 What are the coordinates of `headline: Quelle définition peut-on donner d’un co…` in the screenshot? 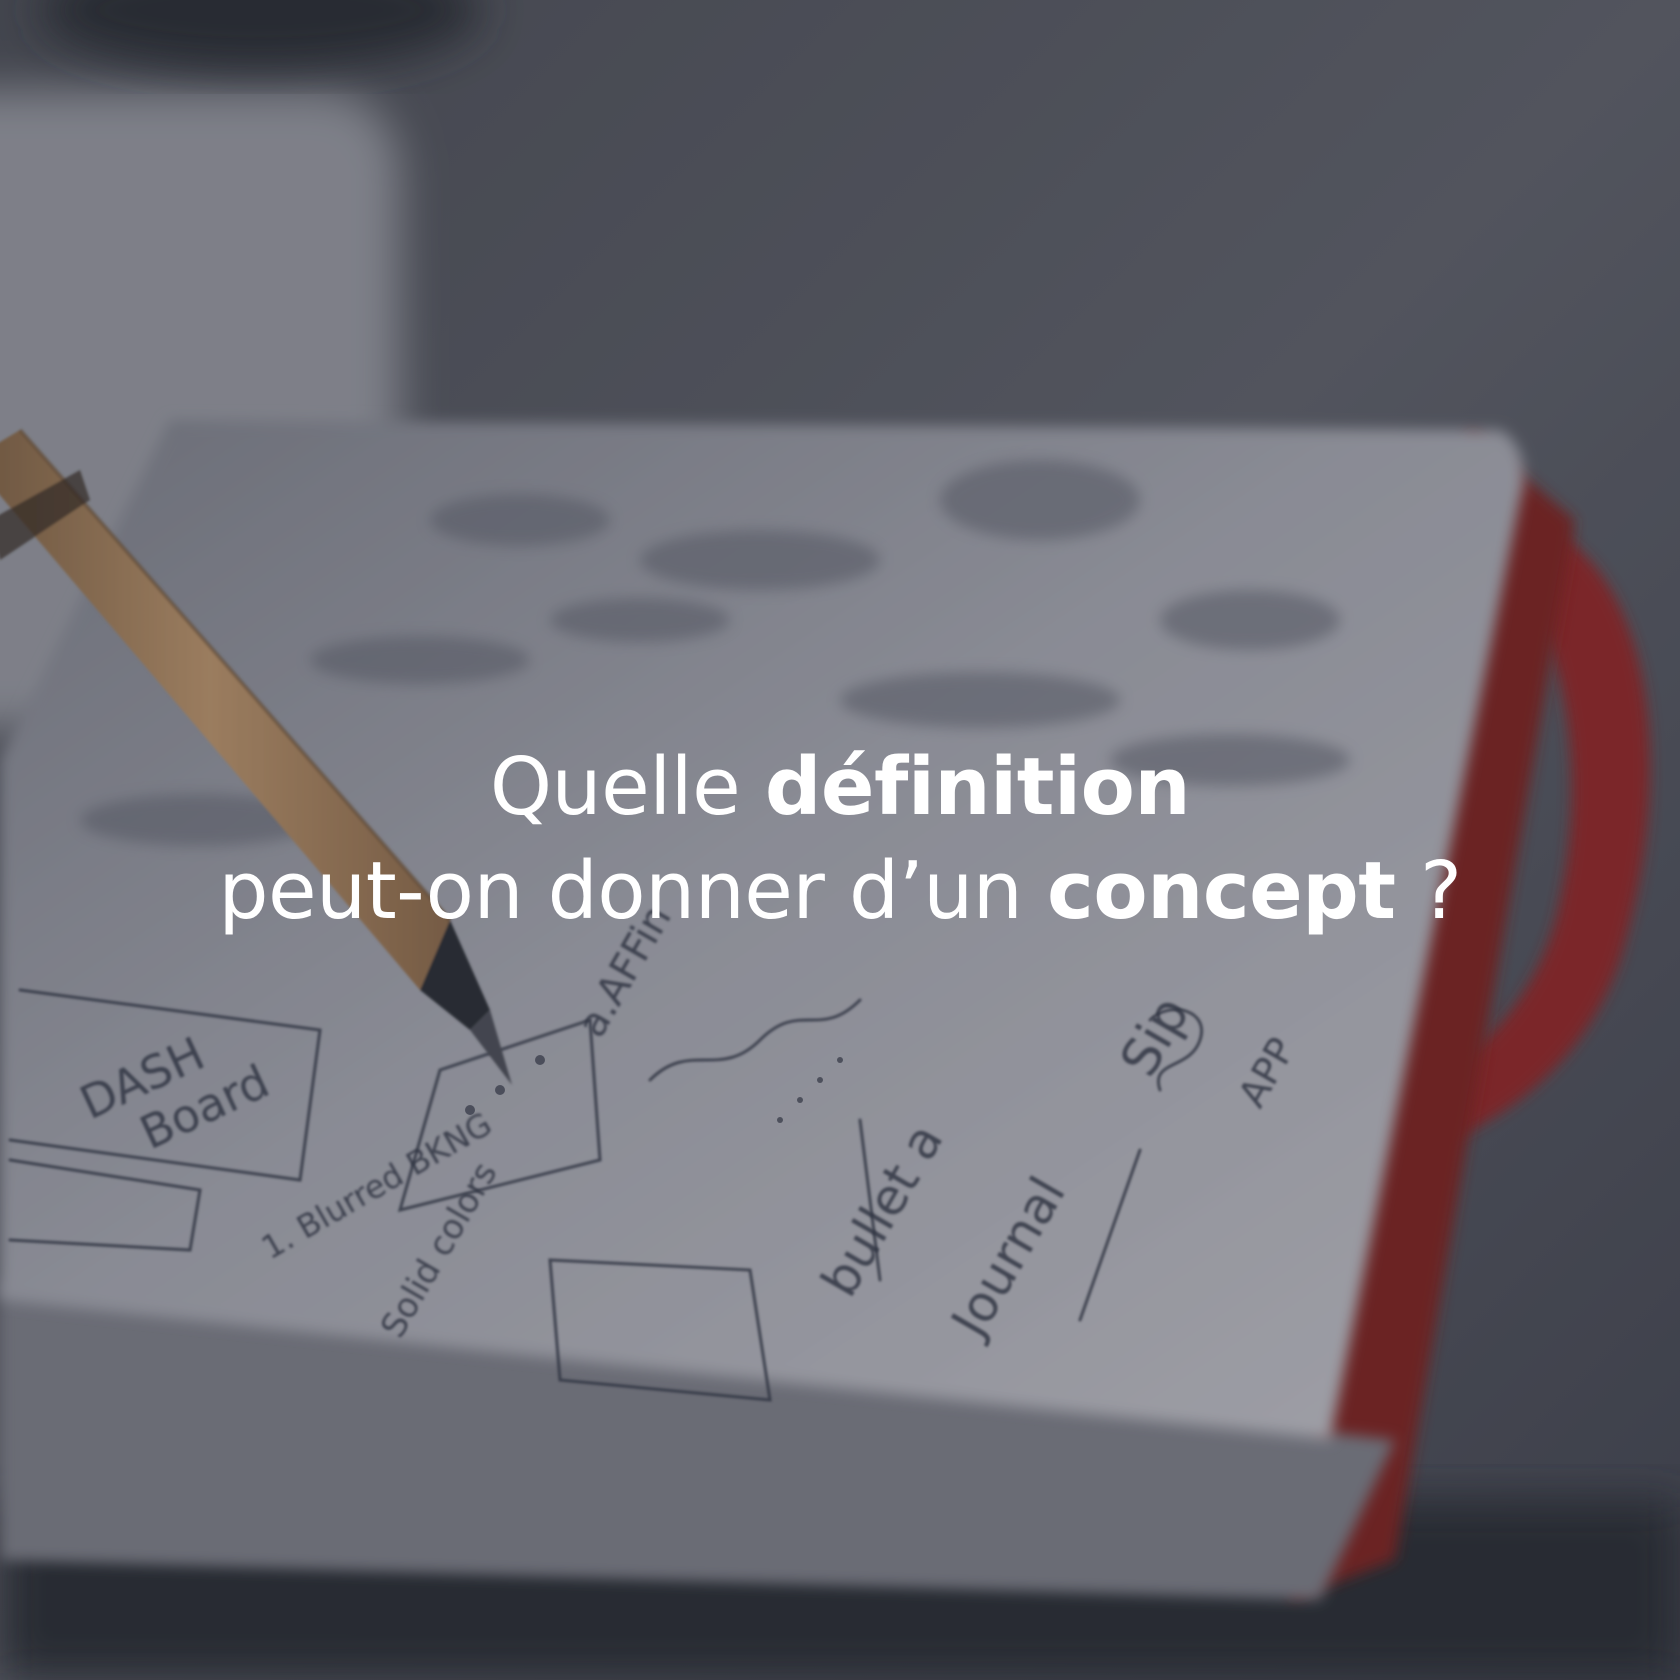 It's located at (840, 839).